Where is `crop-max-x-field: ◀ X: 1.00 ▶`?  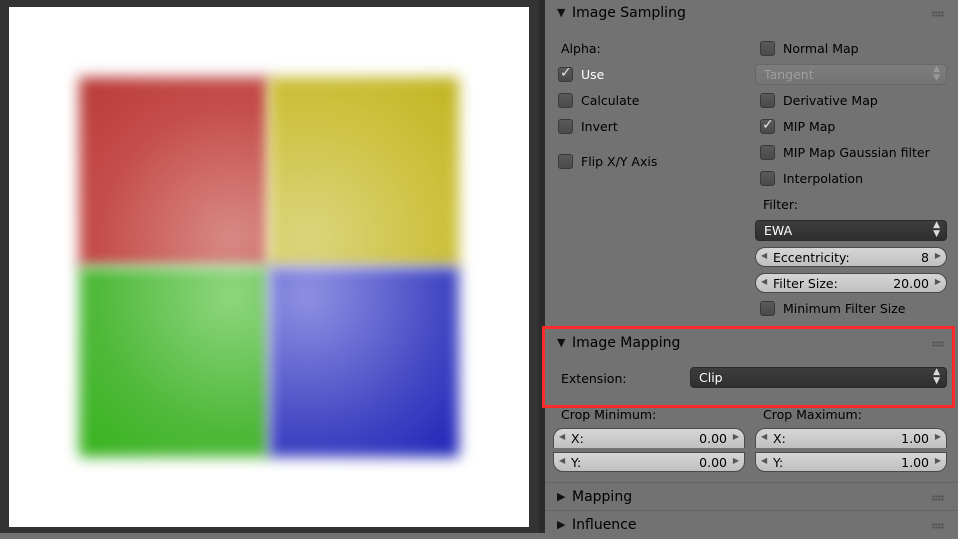 crop-max-x-field: ◀ X: 1.00 ▶ is located at coordinates (851, 438).